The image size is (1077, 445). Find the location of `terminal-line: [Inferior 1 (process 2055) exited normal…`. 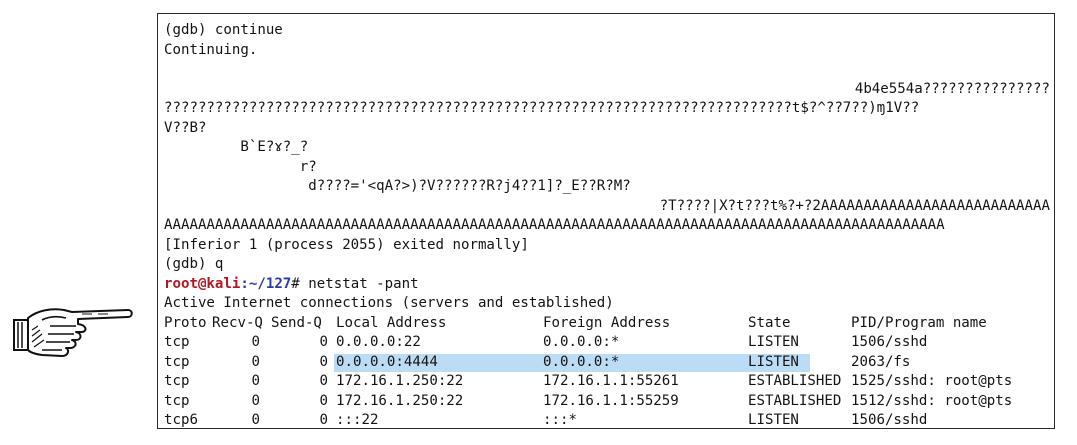

terminal-line: [Inferior 1 (process 2055) exited normal… is located at coordinates (346, 244).